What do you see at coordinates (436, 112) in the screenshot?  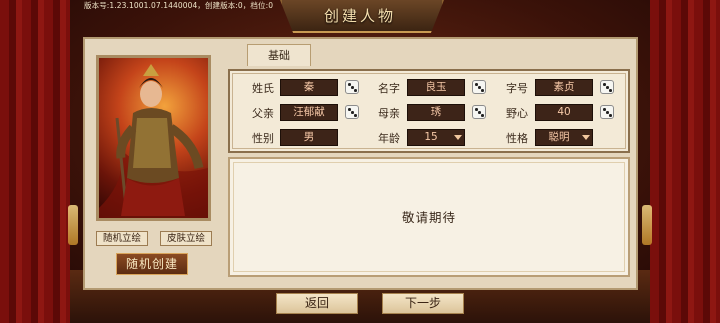 I see `mother-field: 琇` at bounding box center [436, 112].